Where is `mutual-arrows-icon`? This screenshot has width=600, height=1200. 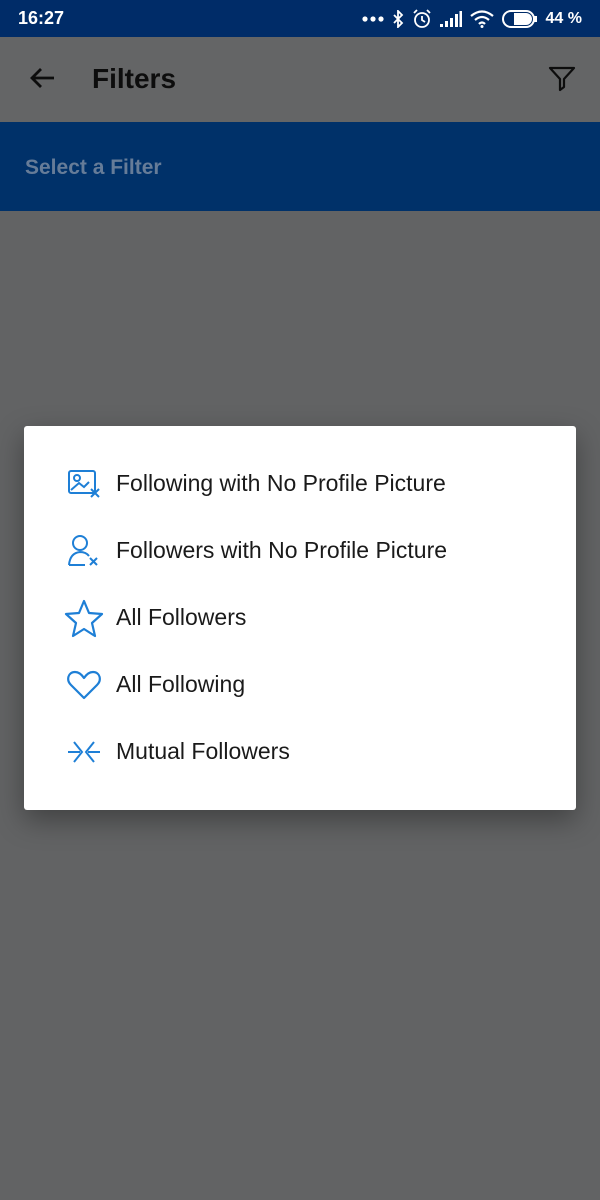 mutual-arrows-icon is located at coordinates (84, 752).